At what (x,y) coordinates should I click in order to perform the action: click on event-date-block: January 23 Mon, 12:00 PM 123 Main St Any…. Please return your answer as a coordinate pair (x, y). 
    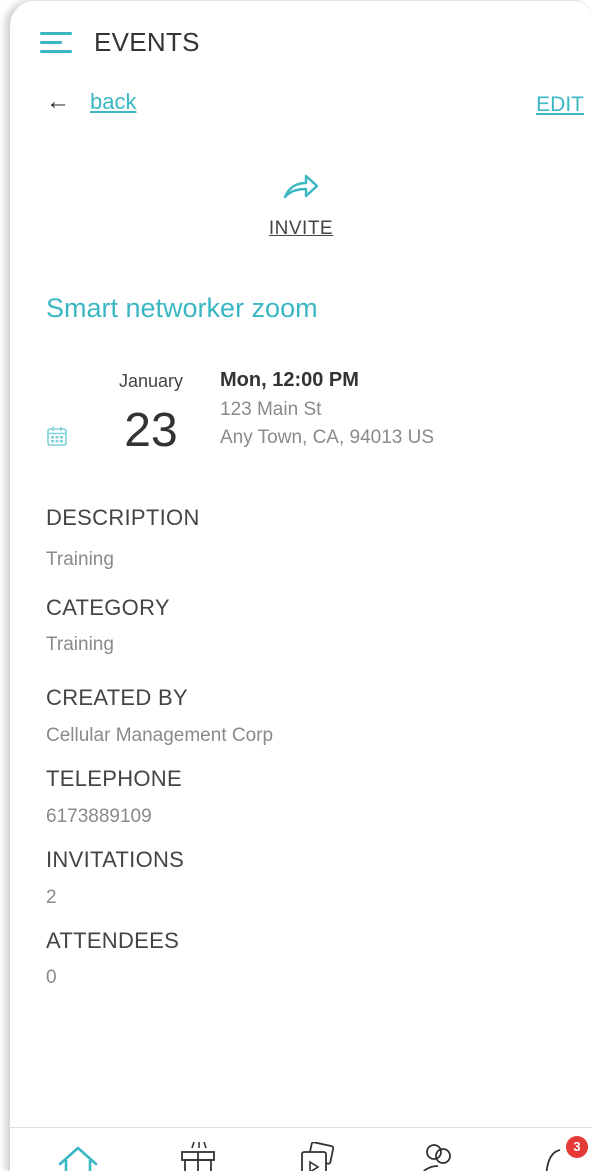
    Looking at the image, I should click on (306, 417).